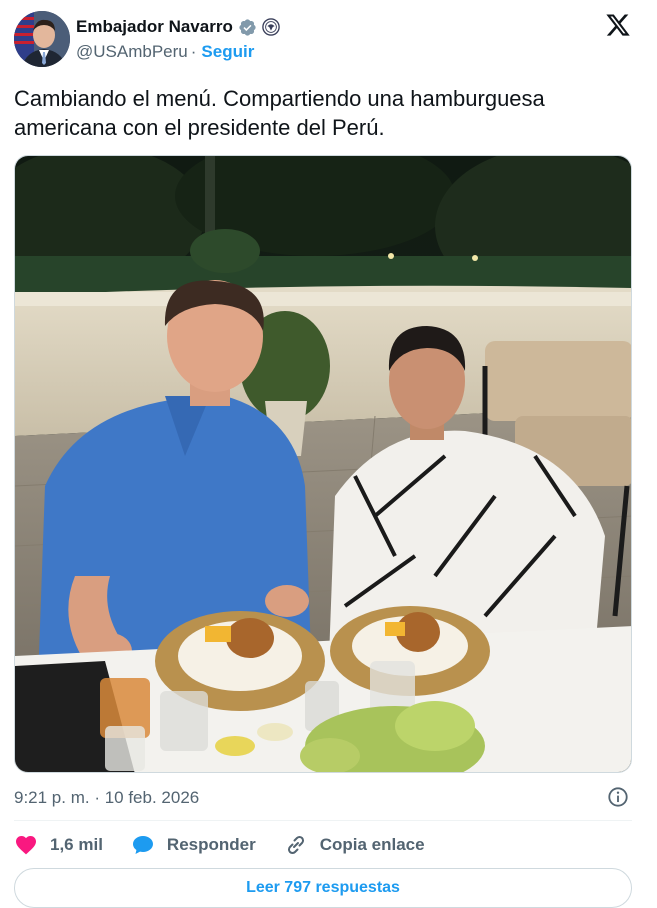 This screenshot has height=908, width=657. What do you see at coordinates (295, 845) in the screenshot?
I see `link-icon` at bounding box center [295, 845].